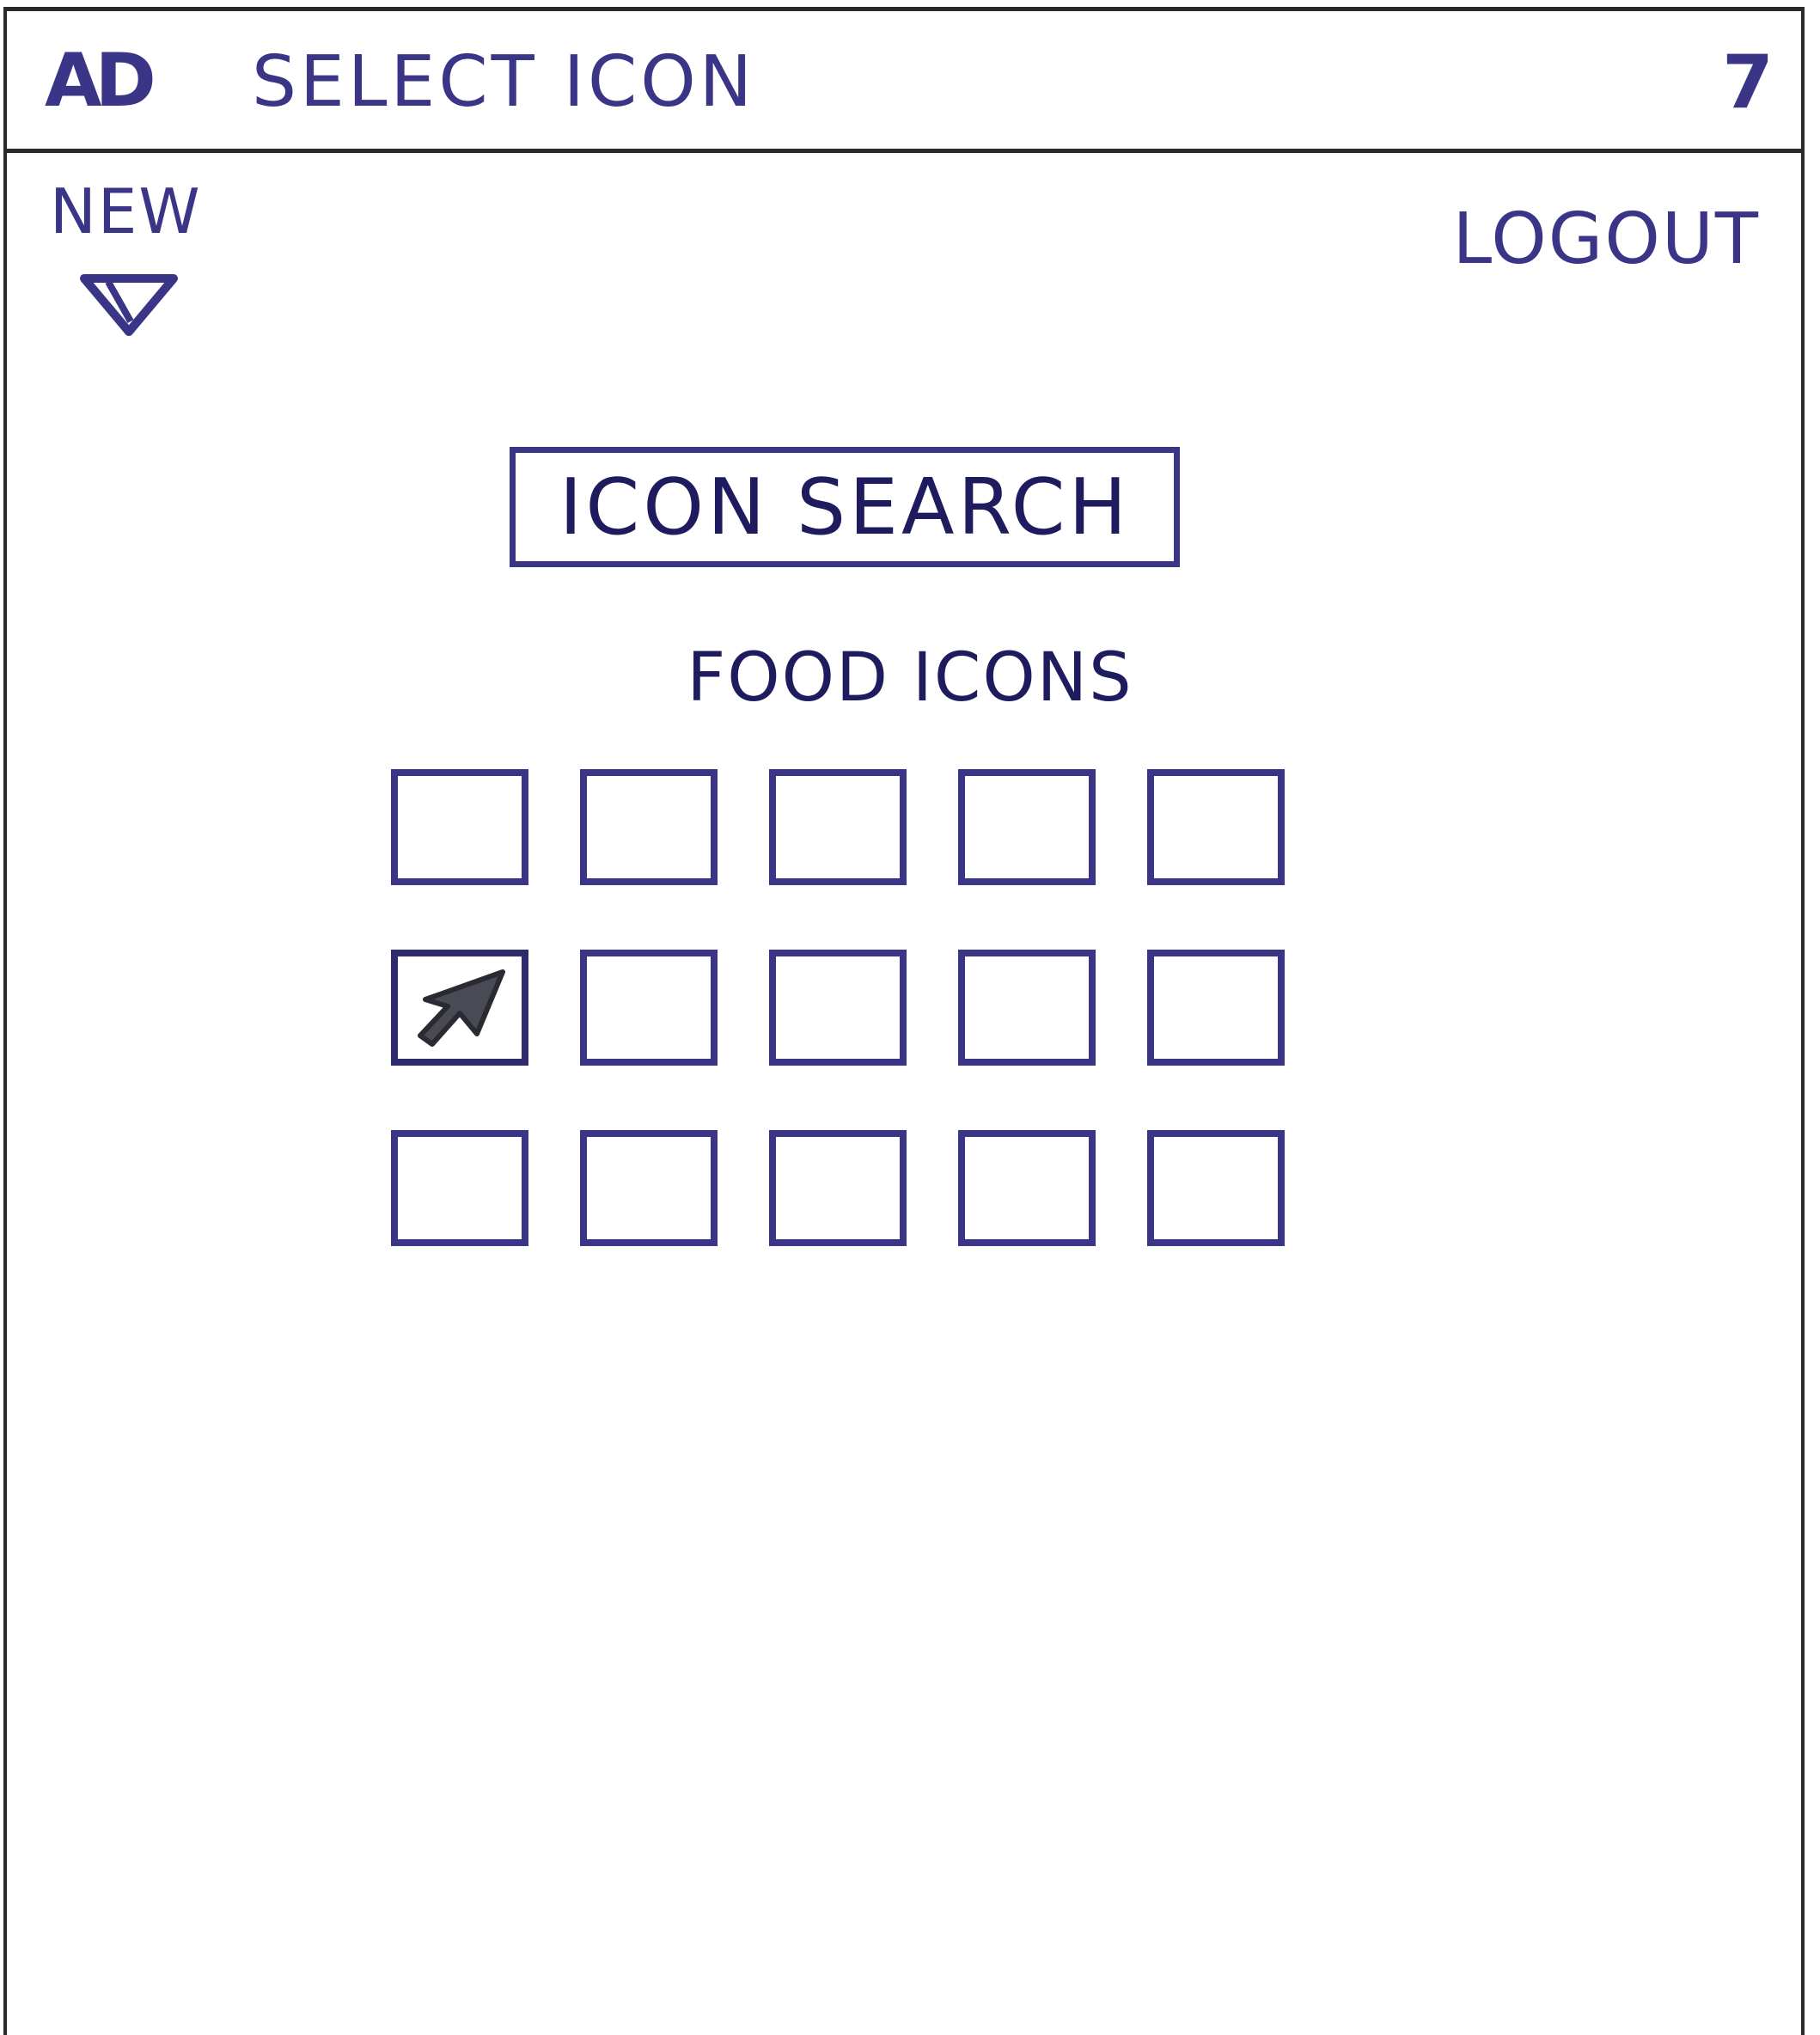 The height and width of the screenshot is (2035, 1820). Describe the element at coordinates (910, 678) in the screenshot. I see `section-heading: FOOD ICONS` at that location.